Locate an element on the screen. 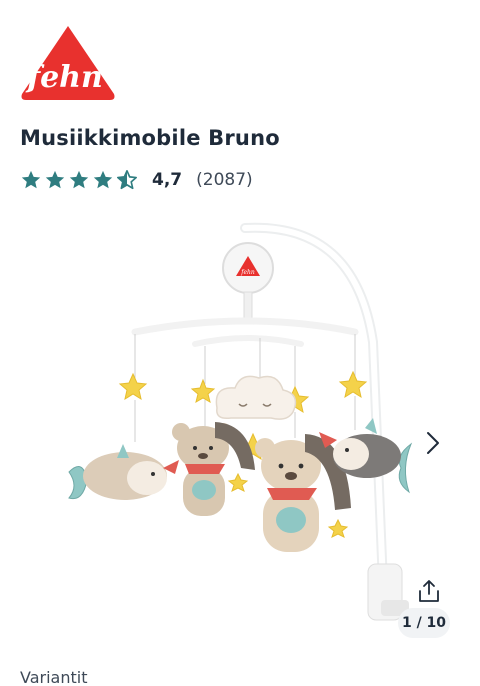  next-image-button is located at coordinates (433, 443).